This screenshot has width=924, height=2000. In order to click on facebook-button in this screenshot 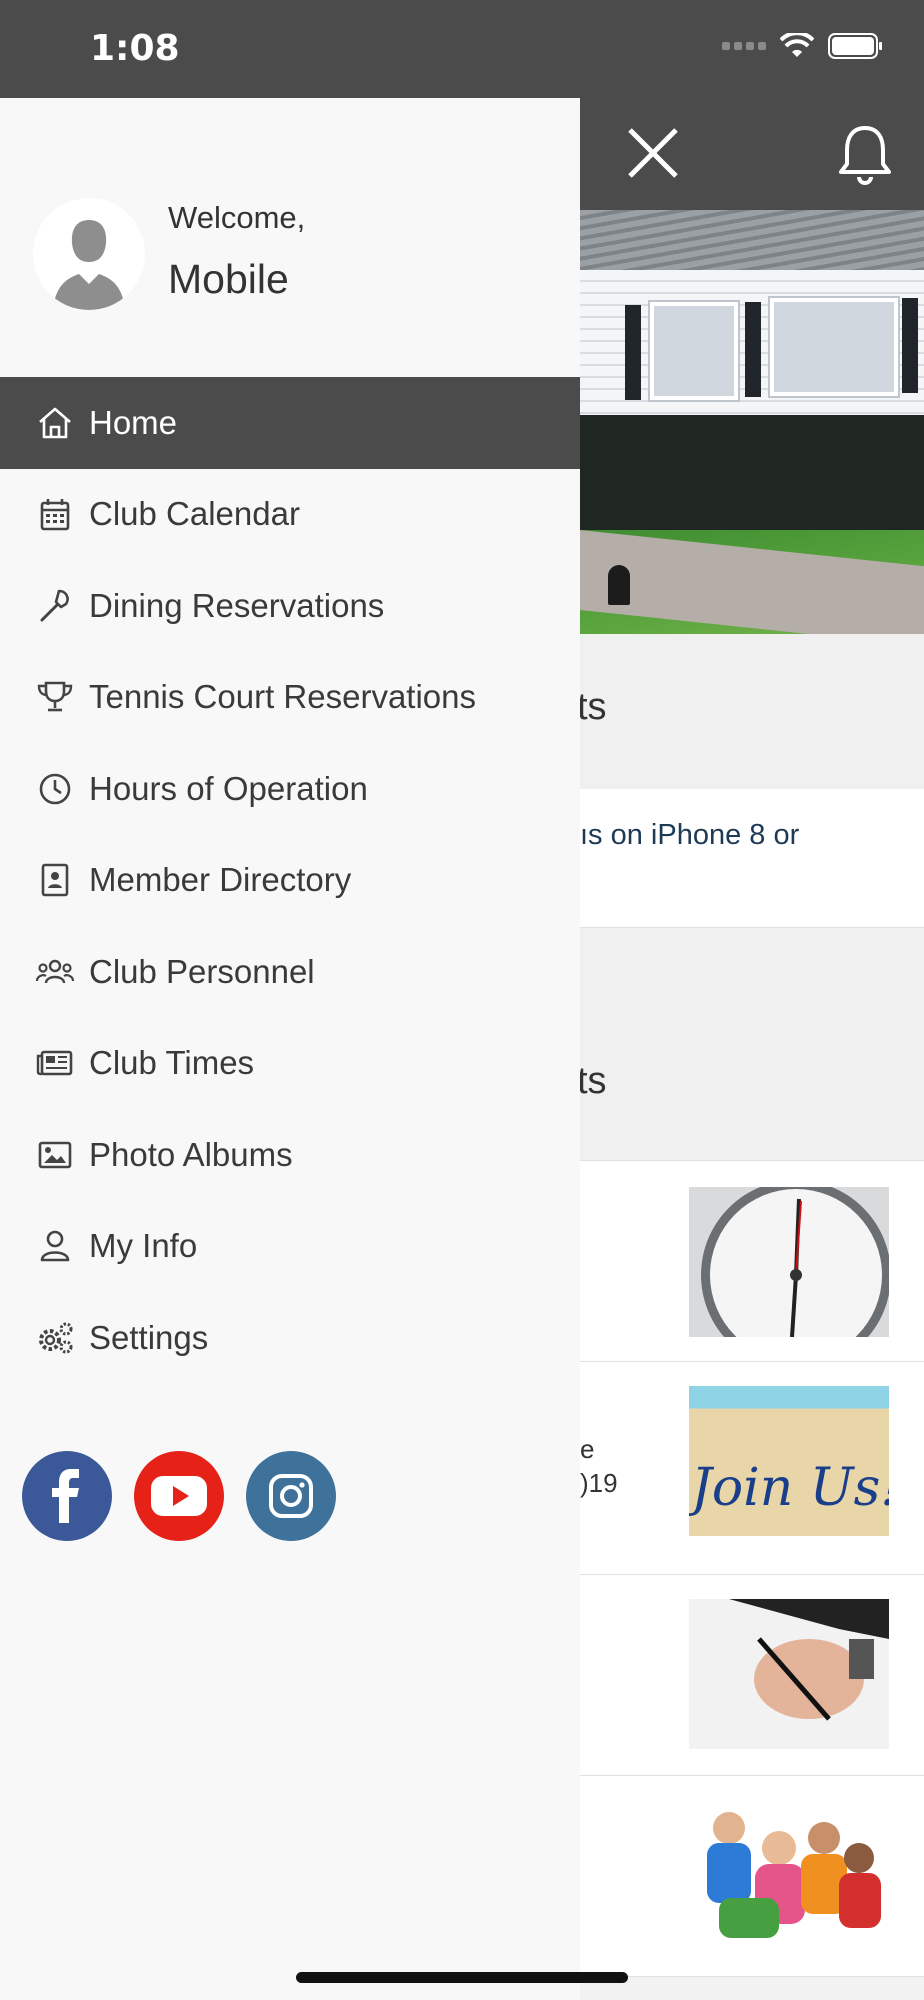, I will do `click(67, 1496)`.